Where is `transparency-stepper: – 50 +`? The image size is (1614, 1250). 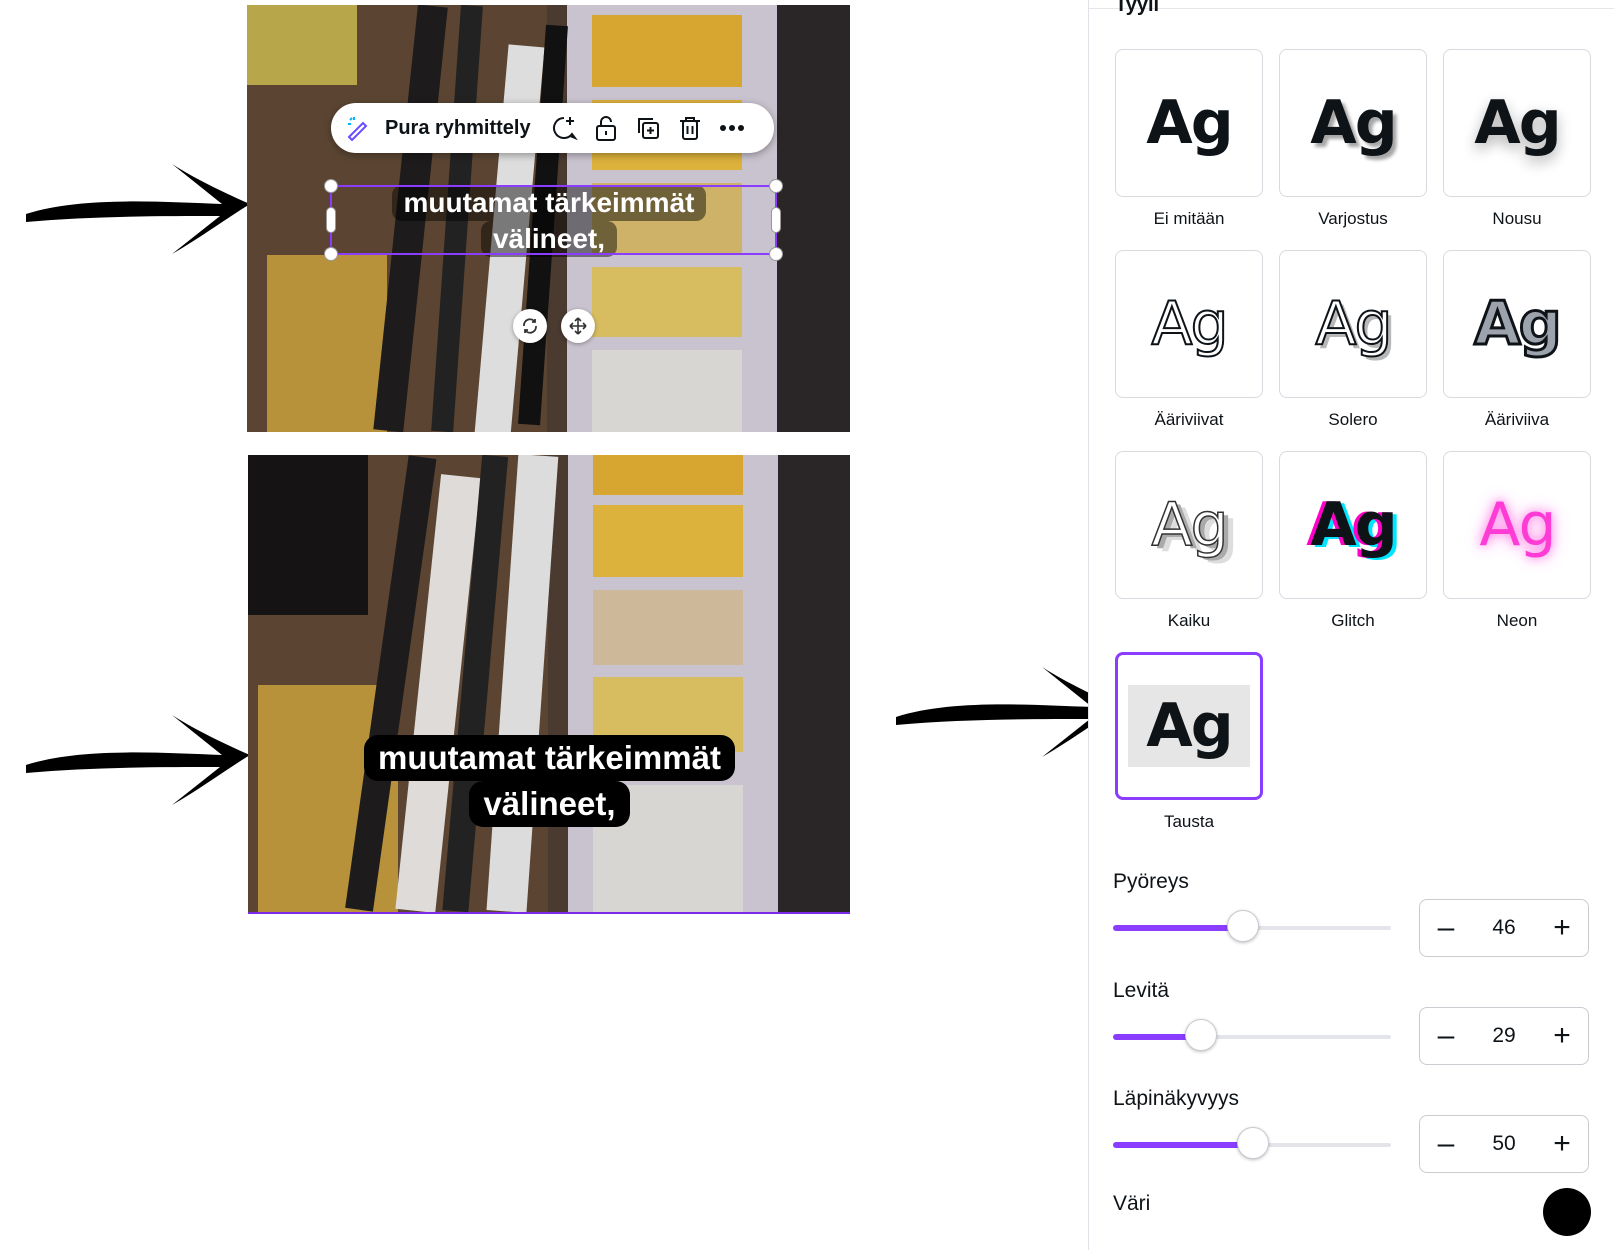
transparency-stepper: – 50 + is located at coordinates (1504, 1144).